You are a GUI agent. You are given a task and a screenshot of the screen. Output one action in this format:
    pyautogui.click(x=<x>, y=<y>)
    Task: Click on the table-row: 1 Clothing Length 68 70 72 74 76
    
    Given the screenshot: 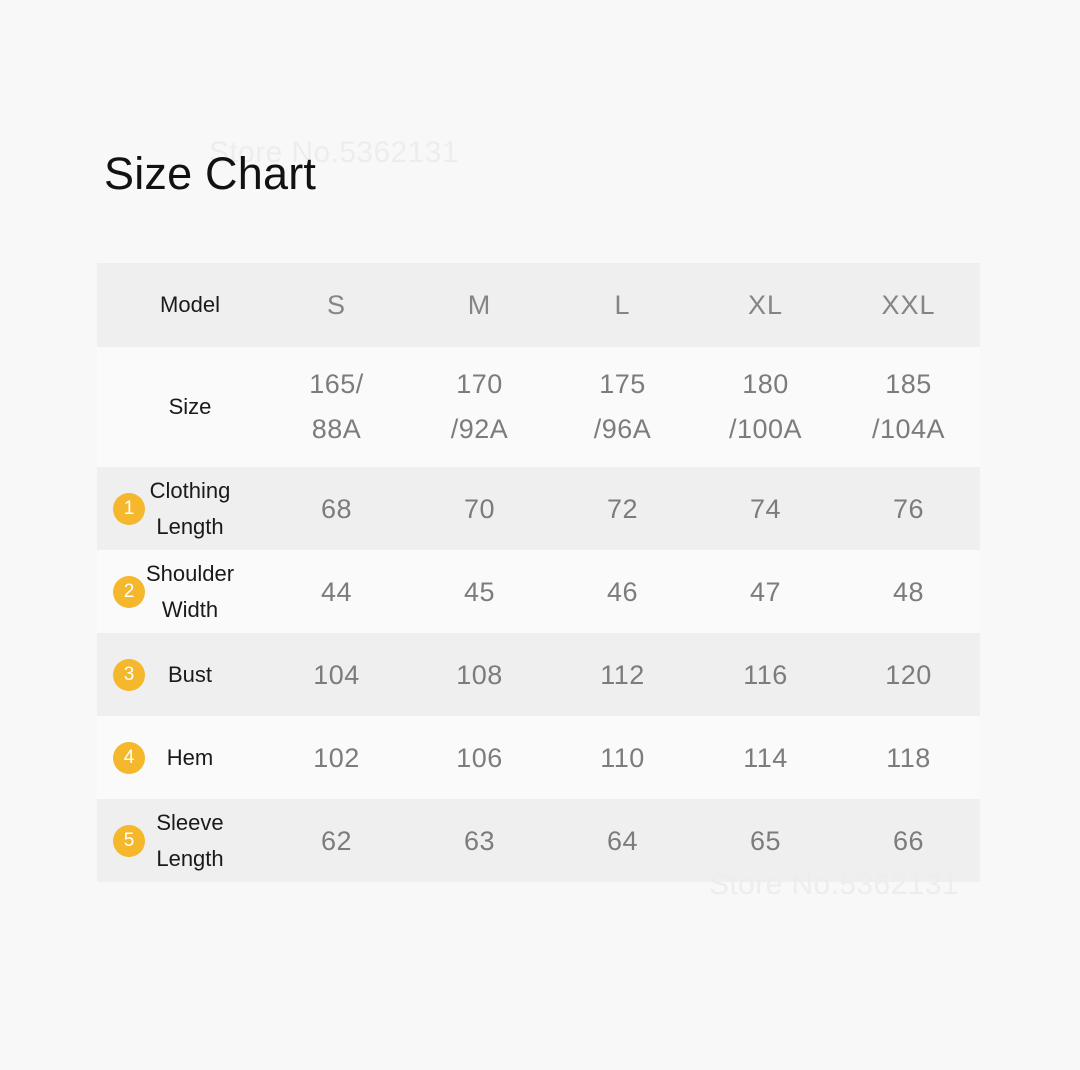 What is the action you would take?
    pyautogui.click(x=538, y=508)
    